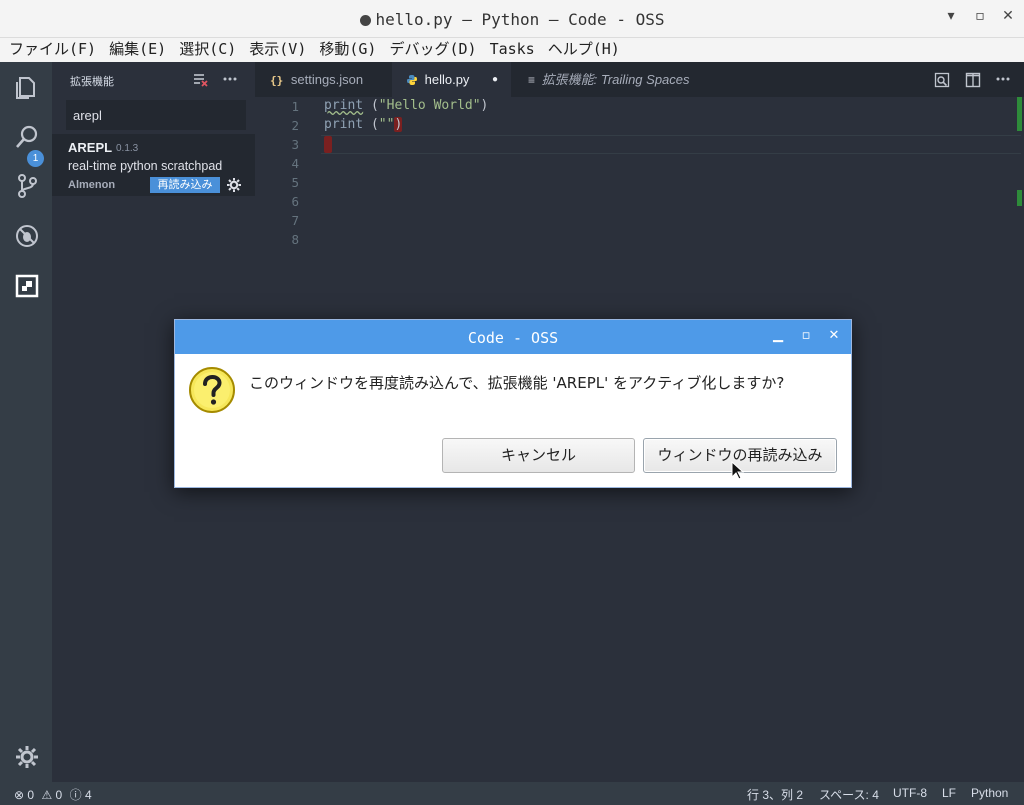 This screenshot has height=805, width=1024. What do you see at coordinates (295, 144) in the screenshot?
I see `line-number: 3` at bounding box center [295, 144].